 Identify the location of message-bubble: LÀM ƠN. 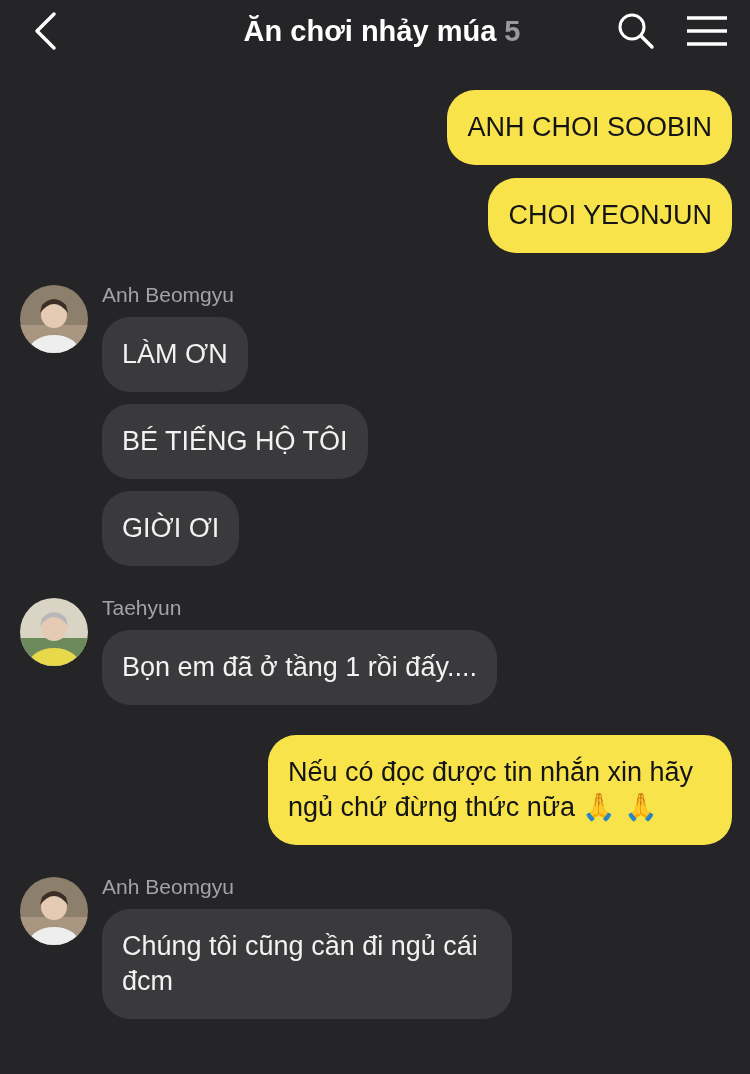
(175, 354).